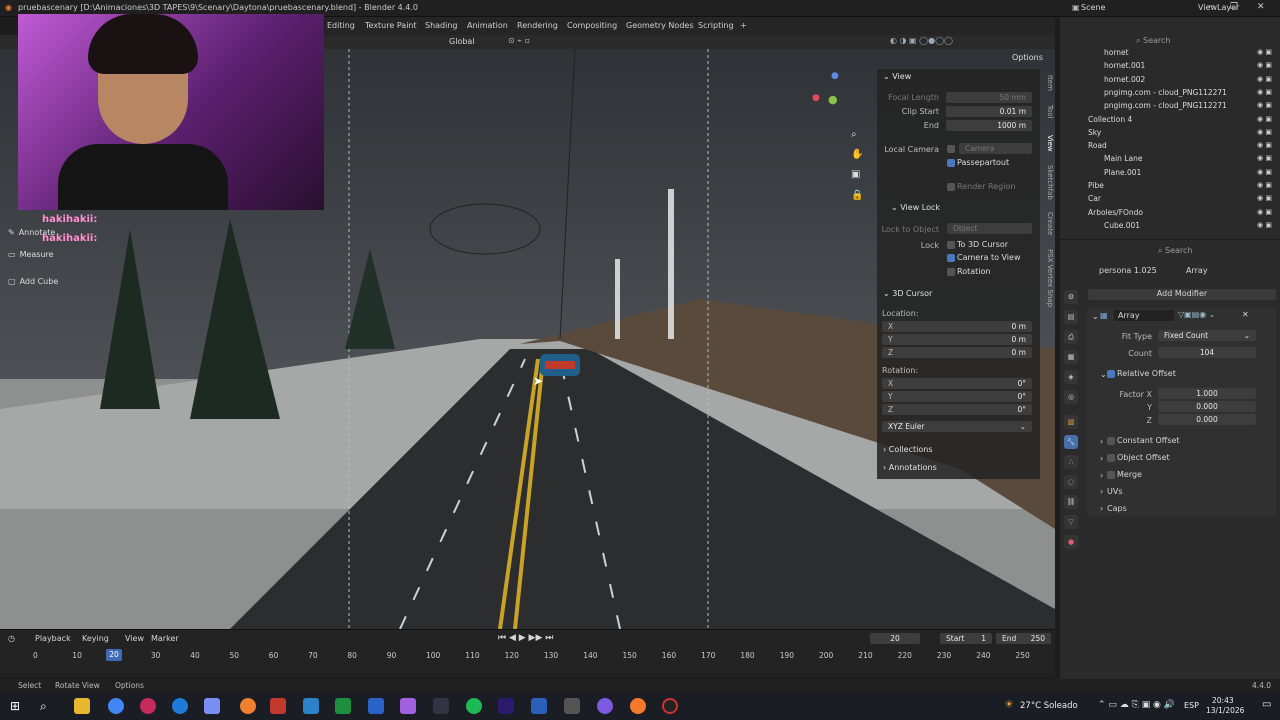 The height and width of the screenshot is (720, 1280). What do you see at coordinates (957, 339) in the screenshot?
I see `cursor-loc-y: Y0 m` at bounding box center [957, 339].